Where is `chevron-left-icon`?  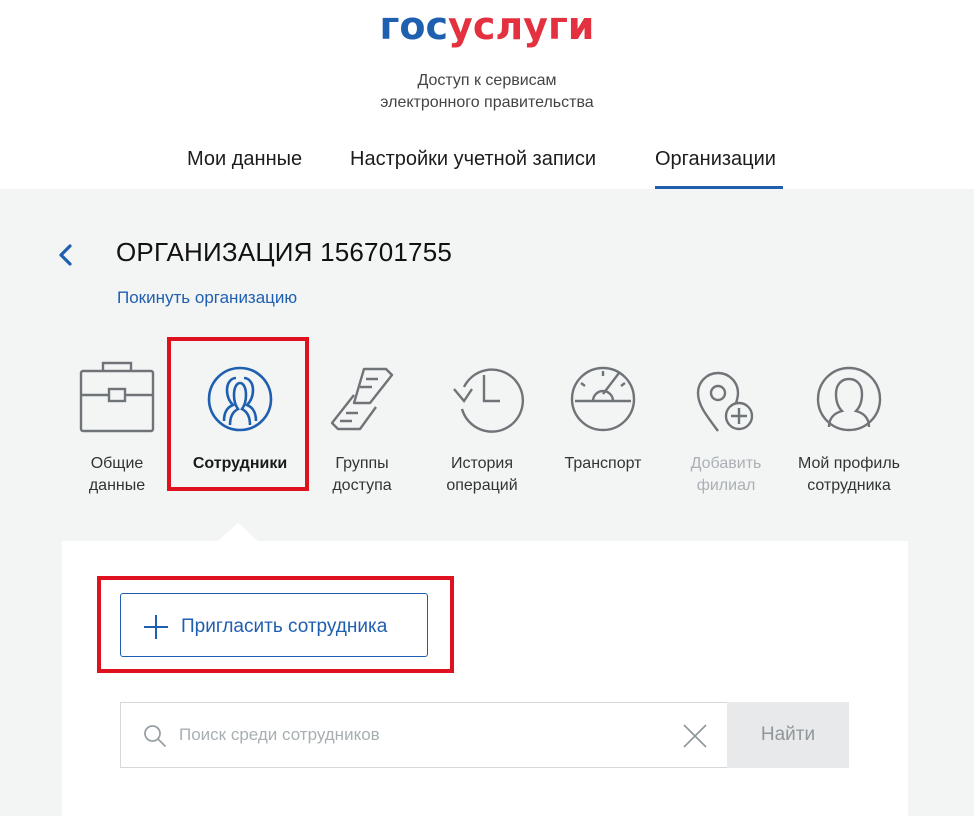 chevron-left-icon is located at coordinates (65, 255).